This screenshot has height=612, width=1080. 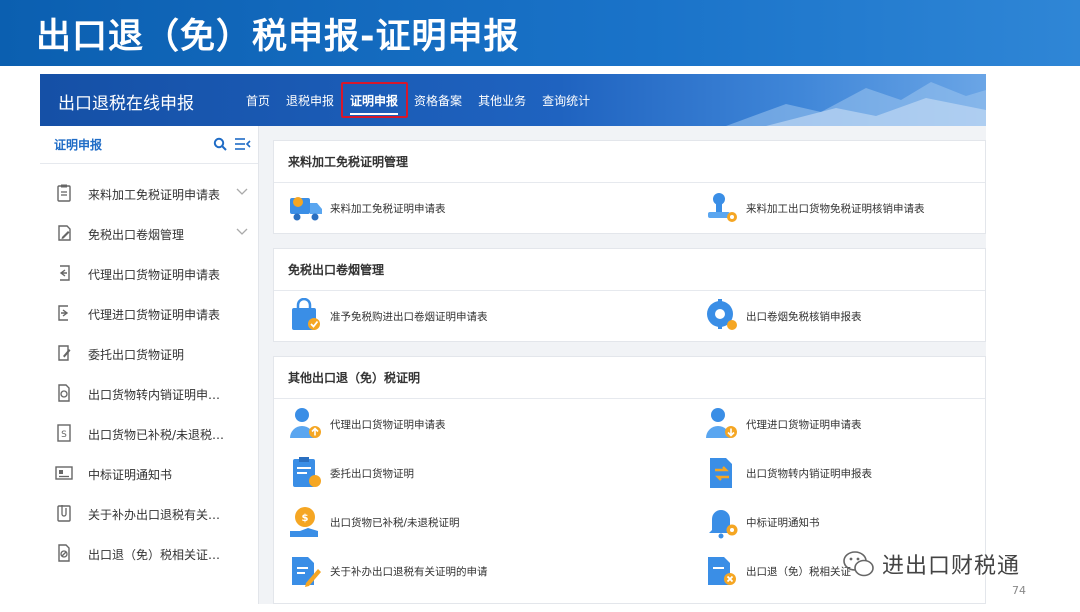 I want to click on sidebar-title: 证明申报, so click(x=78, y=145).